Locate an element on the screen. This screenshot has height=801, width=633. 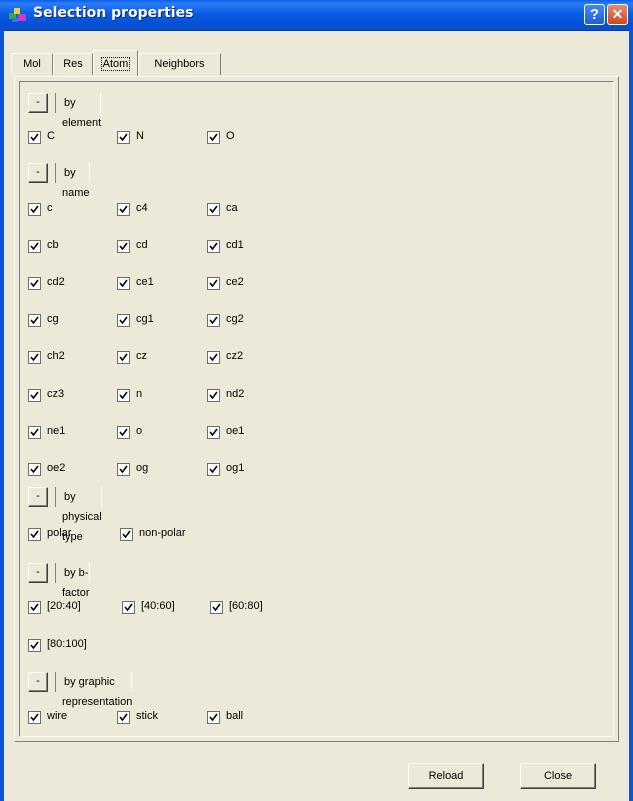
checkbox-name-label: cd is located at coordinates (142, 245).